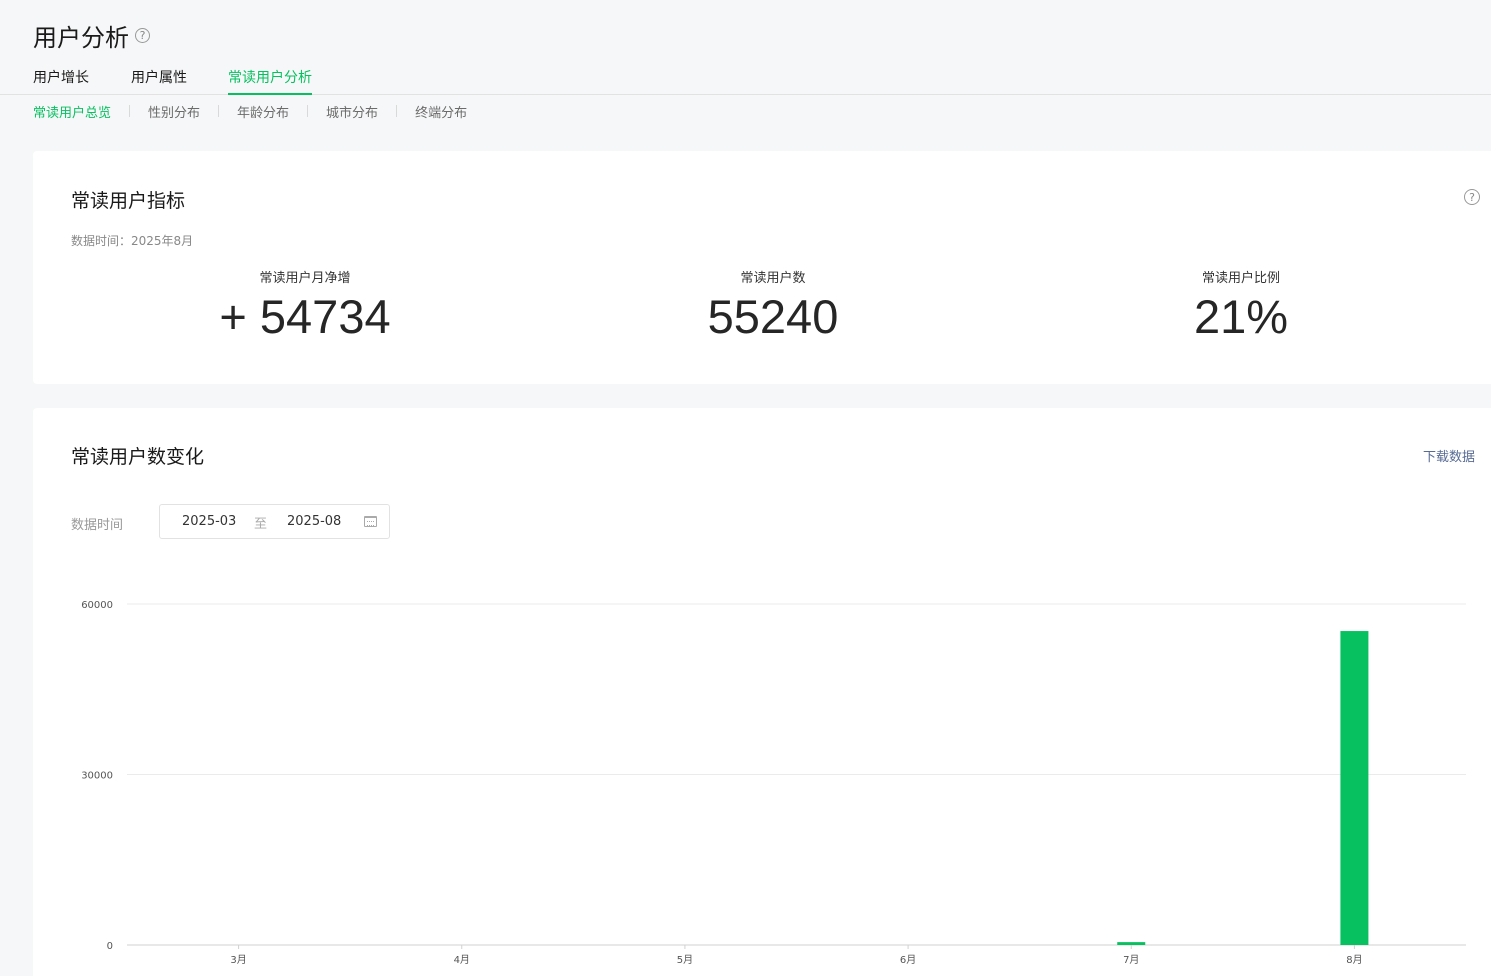  What do you see at coordinates (238, 960) in the screenshot?
I see `x-tick-label: 3月` at bounding box center [238, 960].